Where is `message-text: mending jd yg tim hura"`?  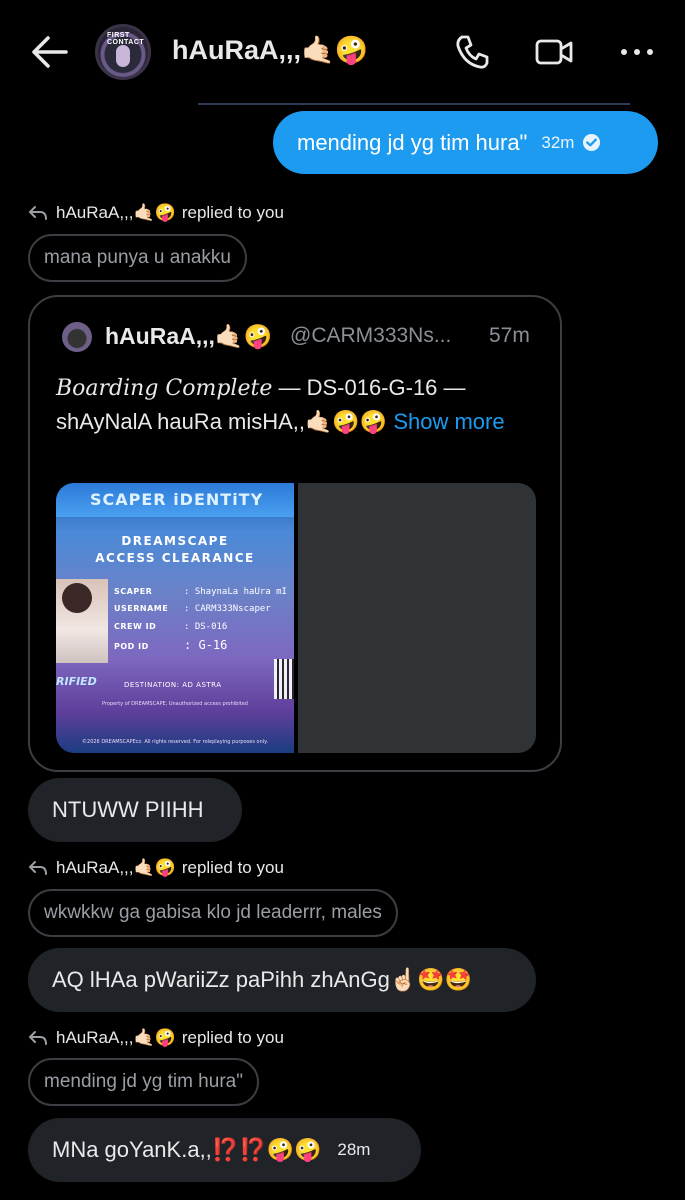 message-text: mending jd yg tim hura" is located at coordinates (412, 142).